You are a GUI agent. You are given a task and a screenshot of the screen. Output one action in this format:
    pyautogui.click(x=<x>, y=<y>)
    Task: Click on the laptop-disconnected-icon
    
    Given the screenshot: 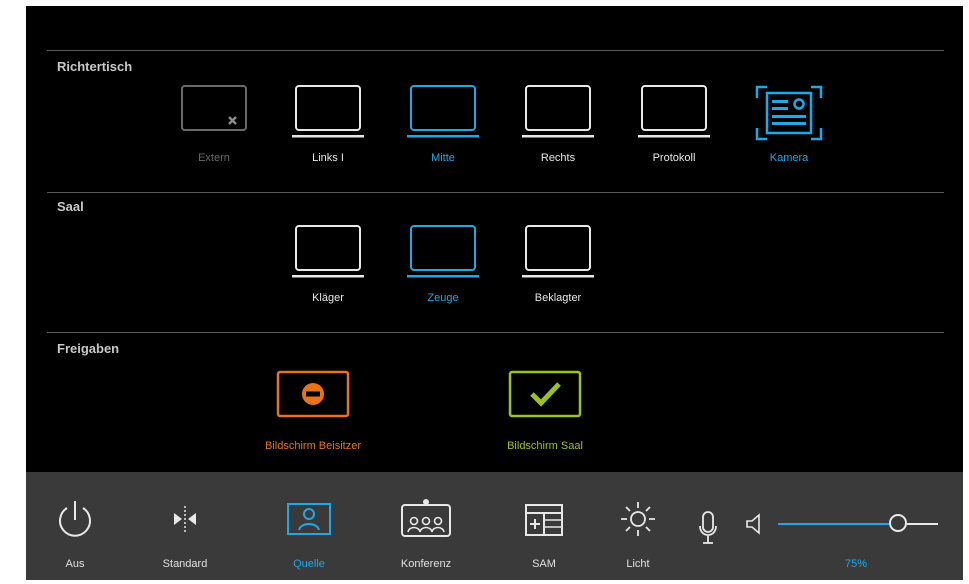 What is the action you would take?
    pyautogui.click(x=214, y=108)
    